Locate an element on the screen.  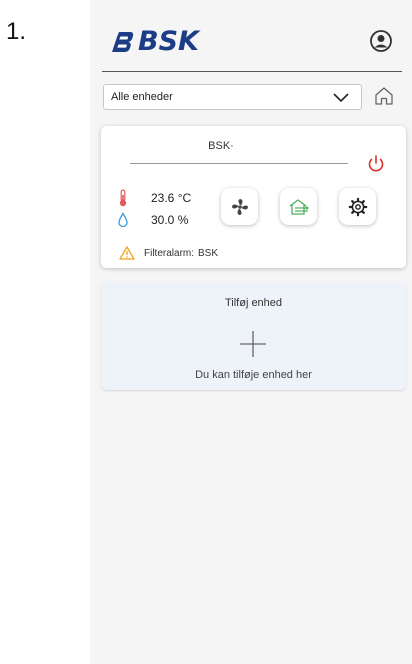
settings-button is located at coordinates (357, 206).